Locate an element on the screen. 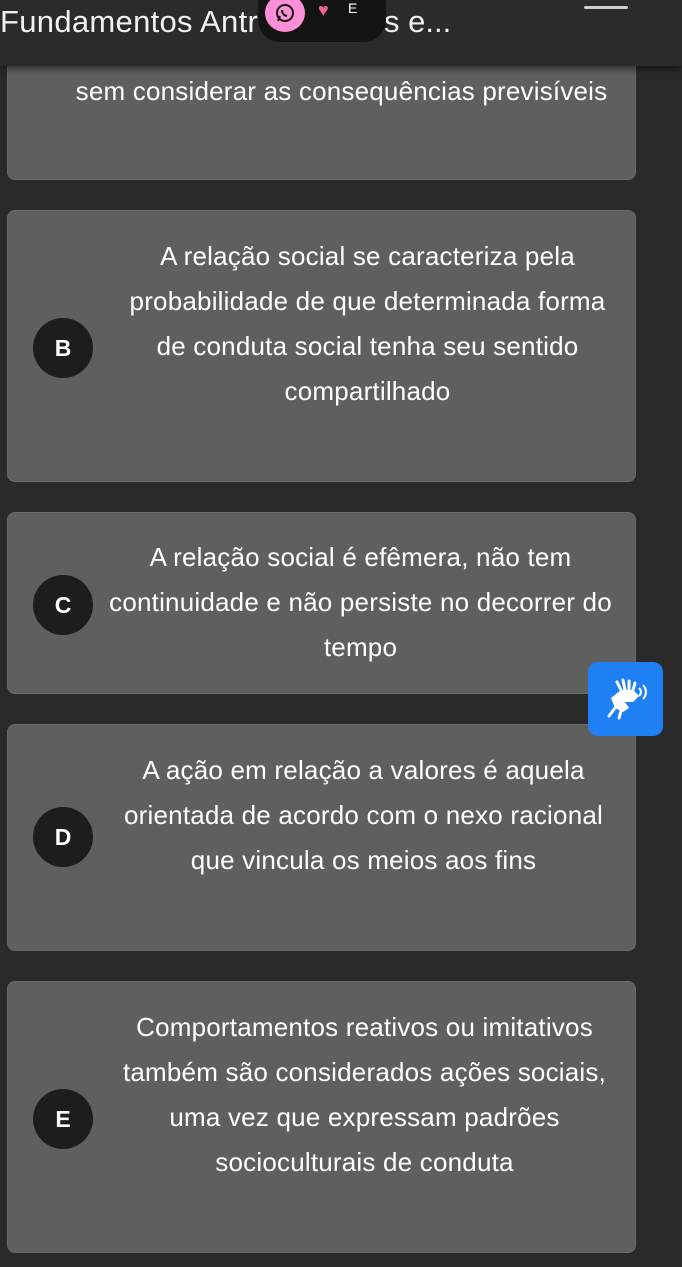  option-e-letter: E is located at coordinates (63, 1119).